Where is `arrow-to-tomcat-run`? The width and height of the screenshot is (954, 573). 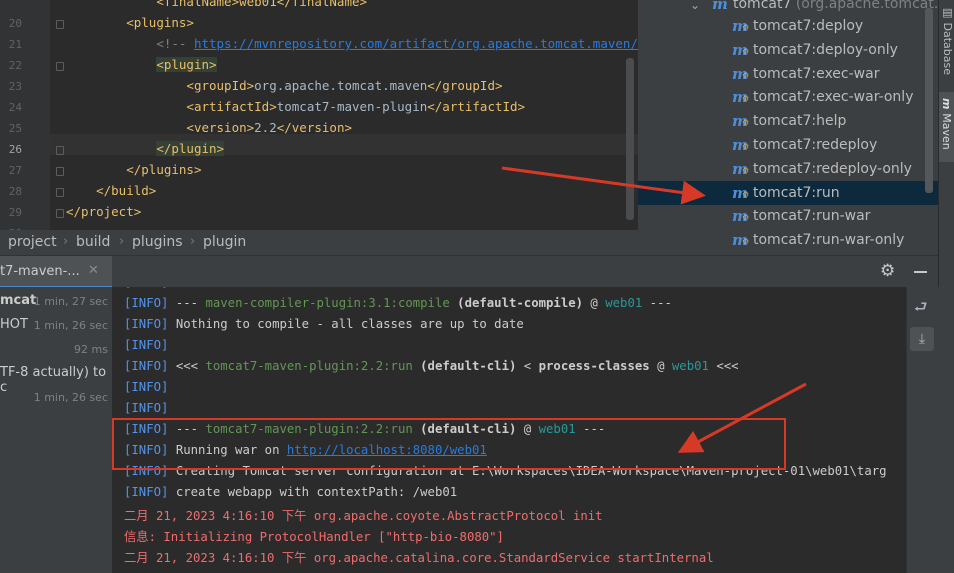
arrow-to-tomcat-run is located at coordinates (603, 185).